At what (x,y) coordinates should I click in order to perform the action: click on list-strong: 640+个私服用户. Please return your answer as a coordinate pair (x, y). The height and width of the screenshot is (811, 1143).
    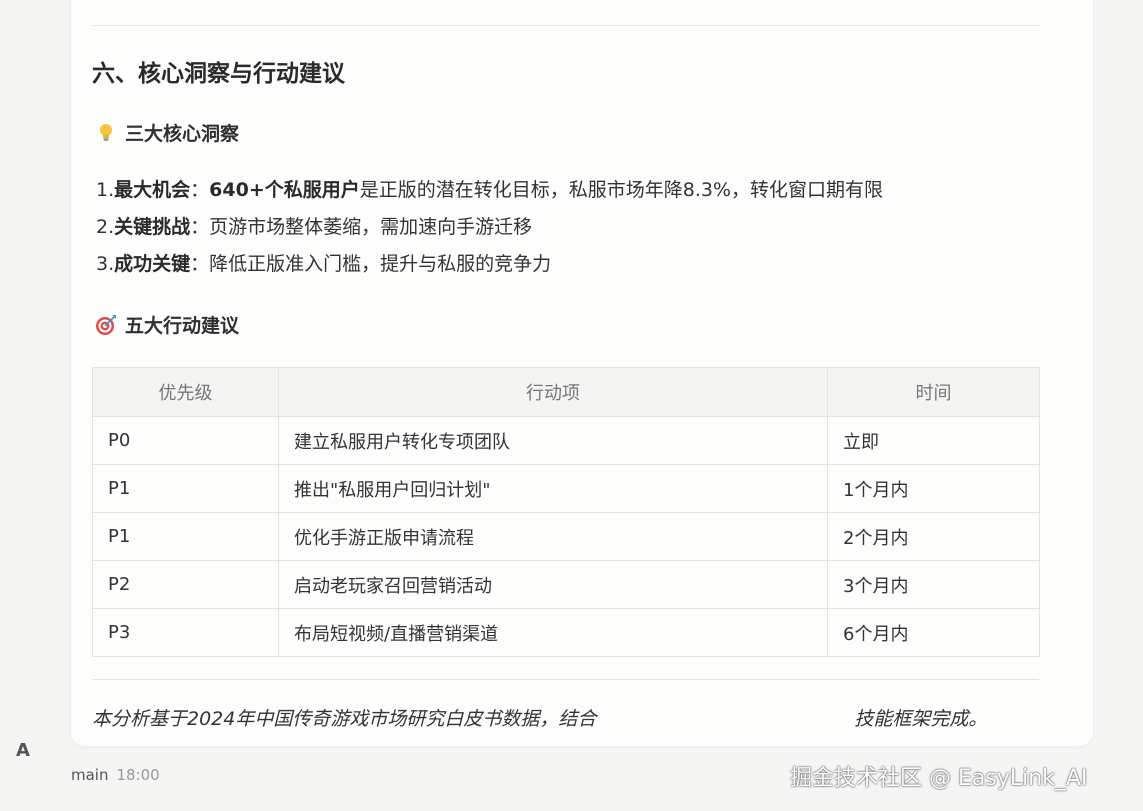
    Looking at the image, I should click on (284, 190).